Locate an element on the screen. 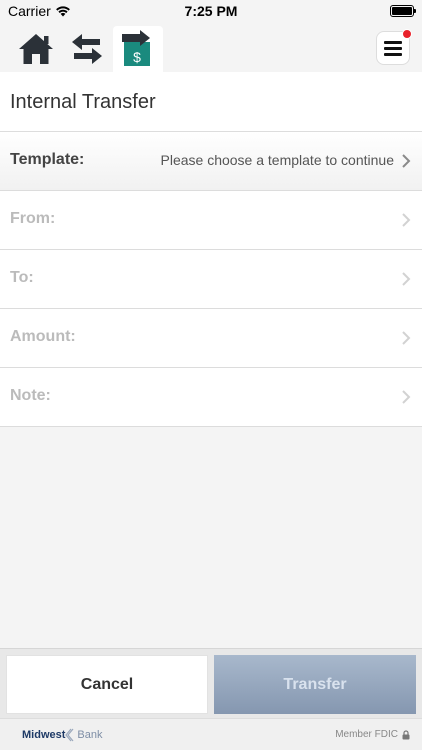  menu-button is located at coordinates (394, 47).